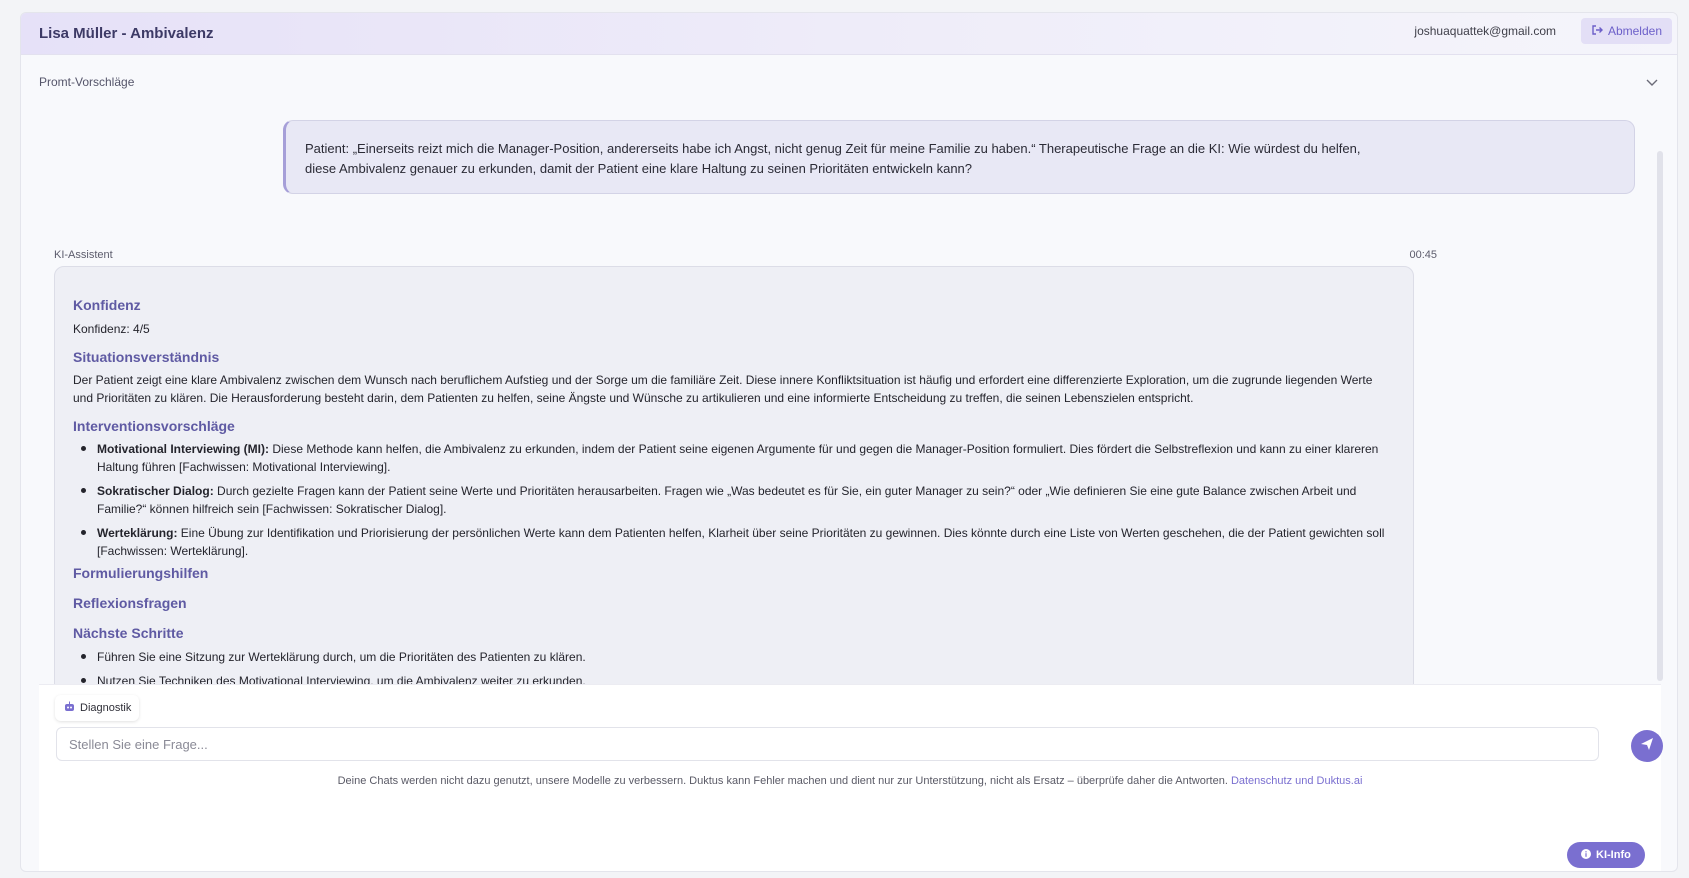 Image resolution: width=1689 pixels, height=878 pixels. I want to click on chevron-down-icon, so click(1652, 82).